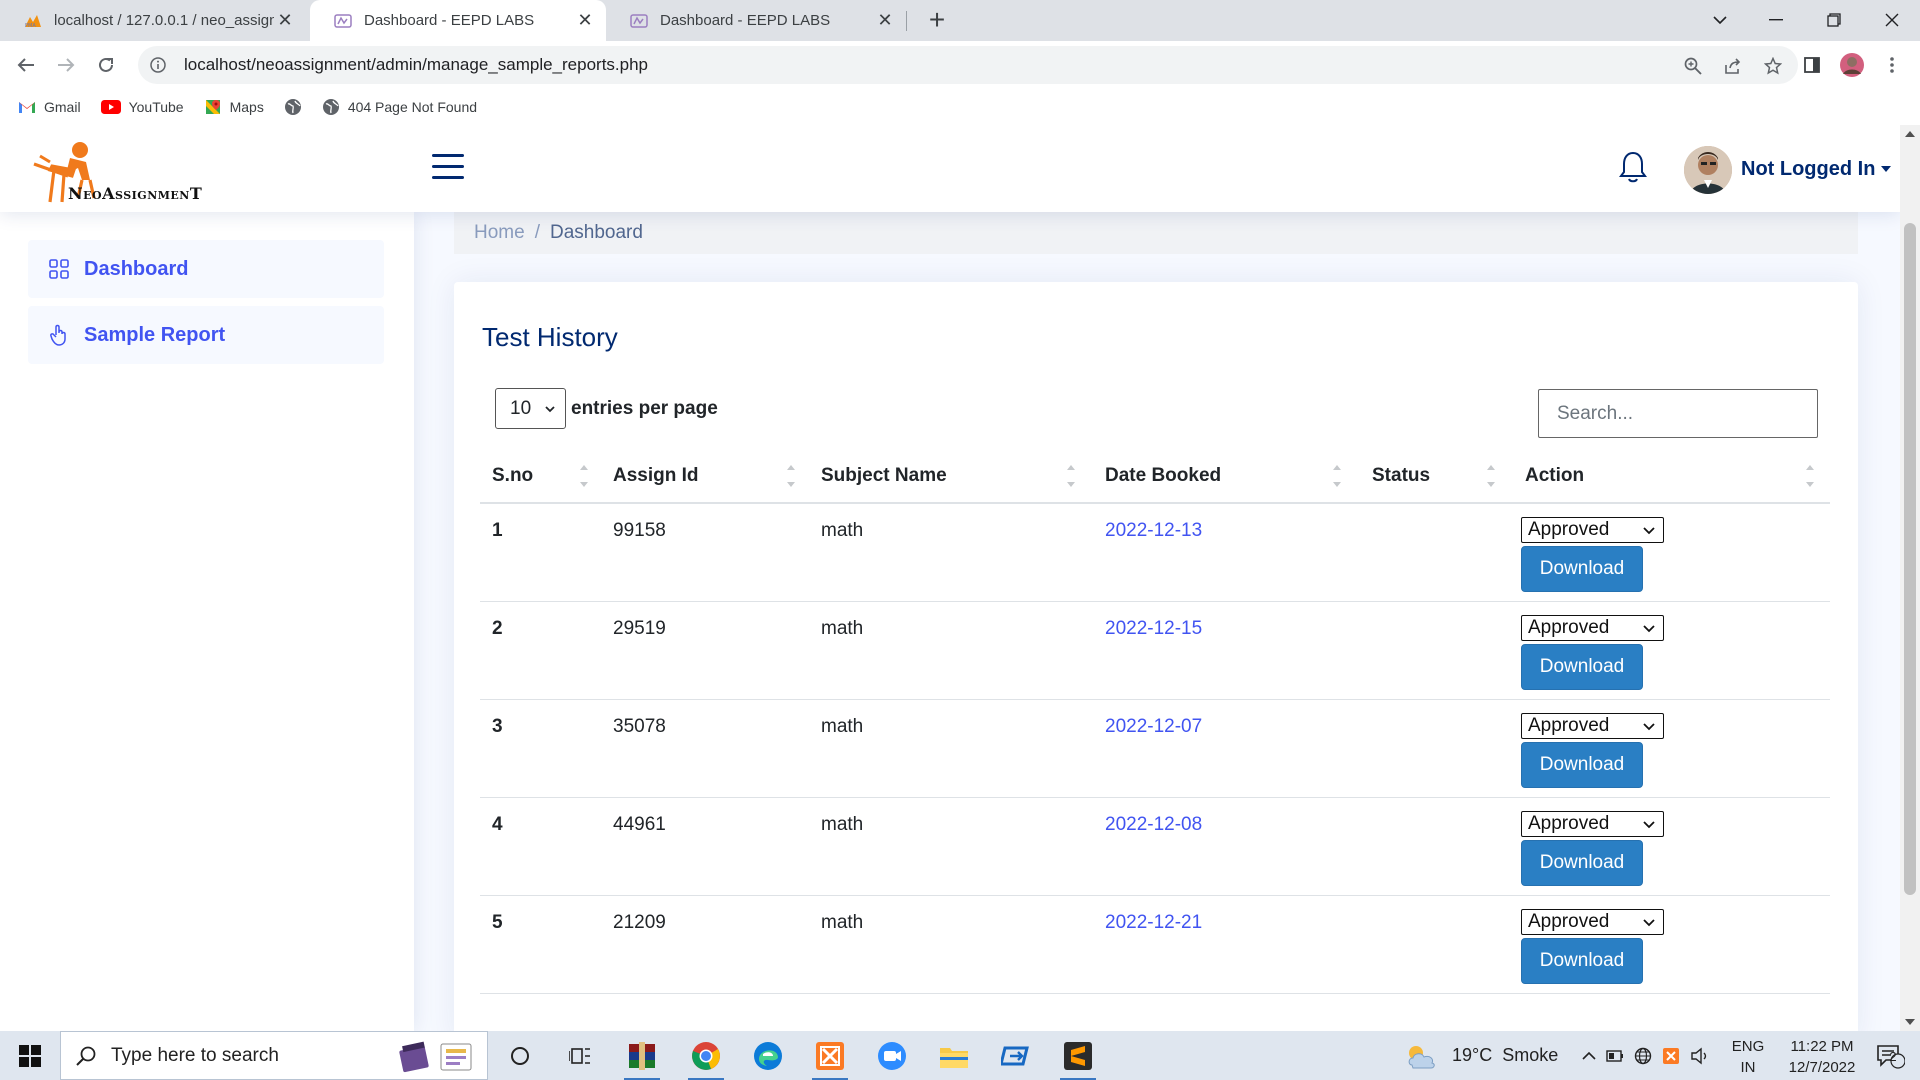 This screenshot has width=1920, height=1080. I want to click on share-icon, so click(1733, 66).